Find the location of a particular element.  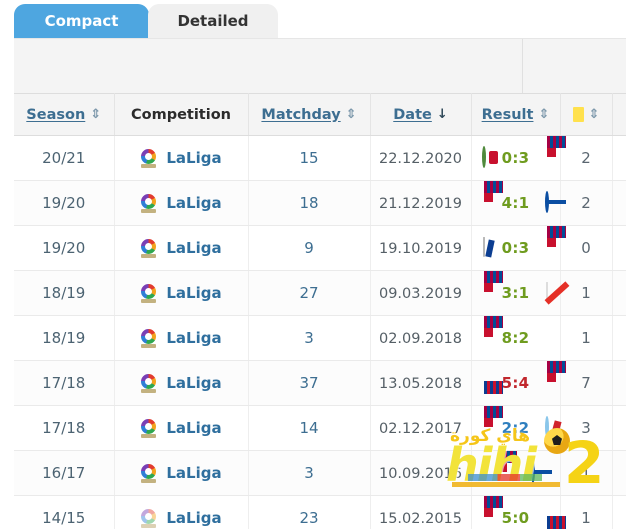

date-value: 19.10.2019 is located at coordinates (420, 249).